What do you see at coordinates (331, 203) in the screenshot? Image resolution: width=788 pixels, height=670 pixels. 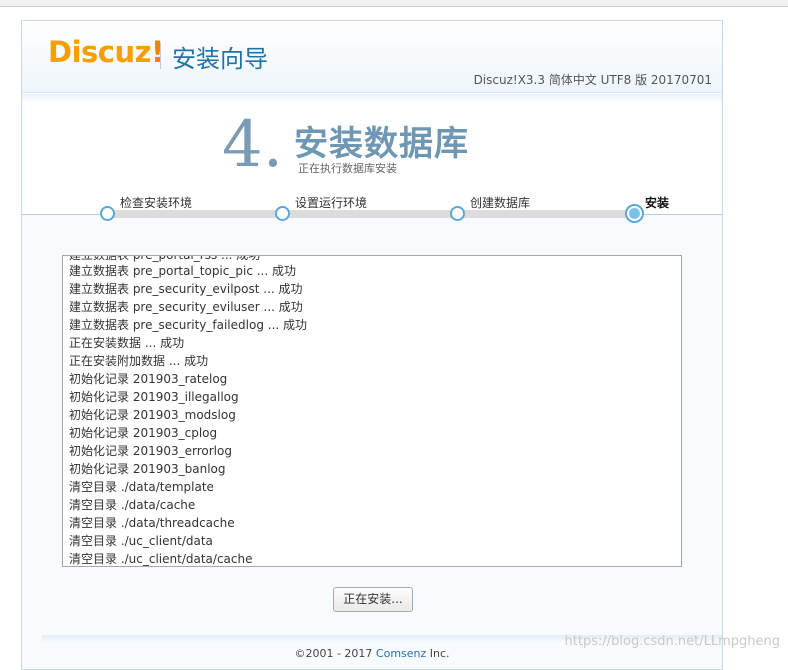 I see `step-label: 设置运行环境` at bounding box center [331, 203].